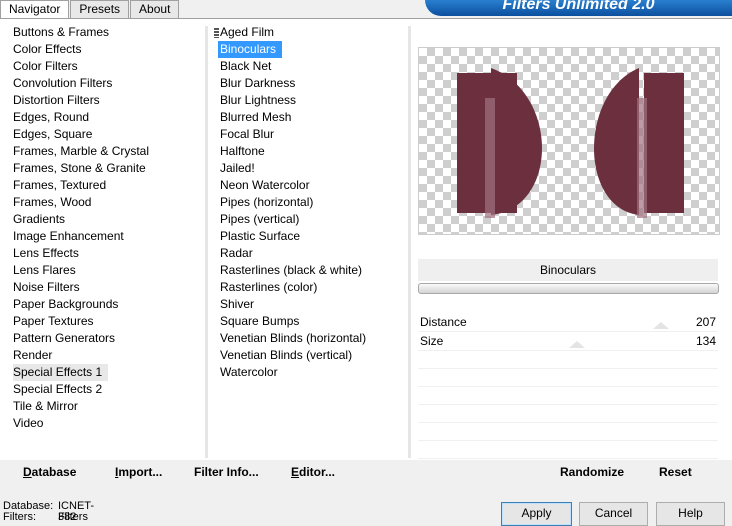  Describe the element at coordinates (309, 32) in the screenshot. I see `filter-item: Aged Film` at that location.